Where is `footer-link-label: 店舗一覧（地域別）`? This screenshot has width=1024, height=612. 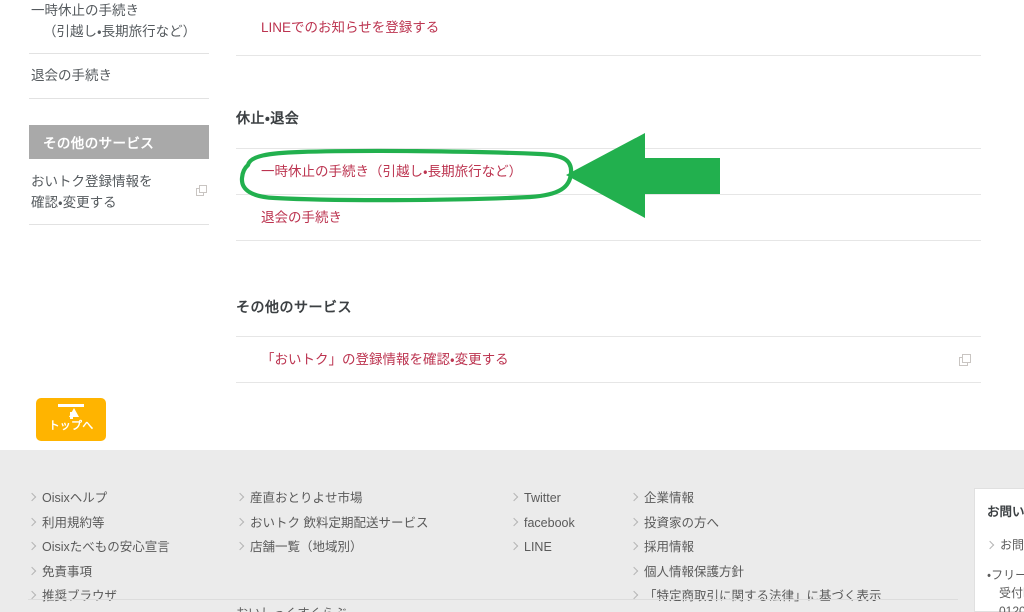
footer-link-label: 店舗一覧（地域別） is located at coordinates (306, 547).